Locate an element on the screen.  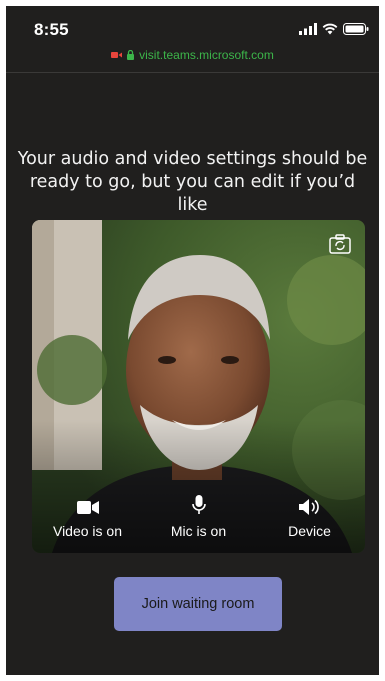
url-text: visit.teams.microsoft.com is located at coordinates (206, 55).